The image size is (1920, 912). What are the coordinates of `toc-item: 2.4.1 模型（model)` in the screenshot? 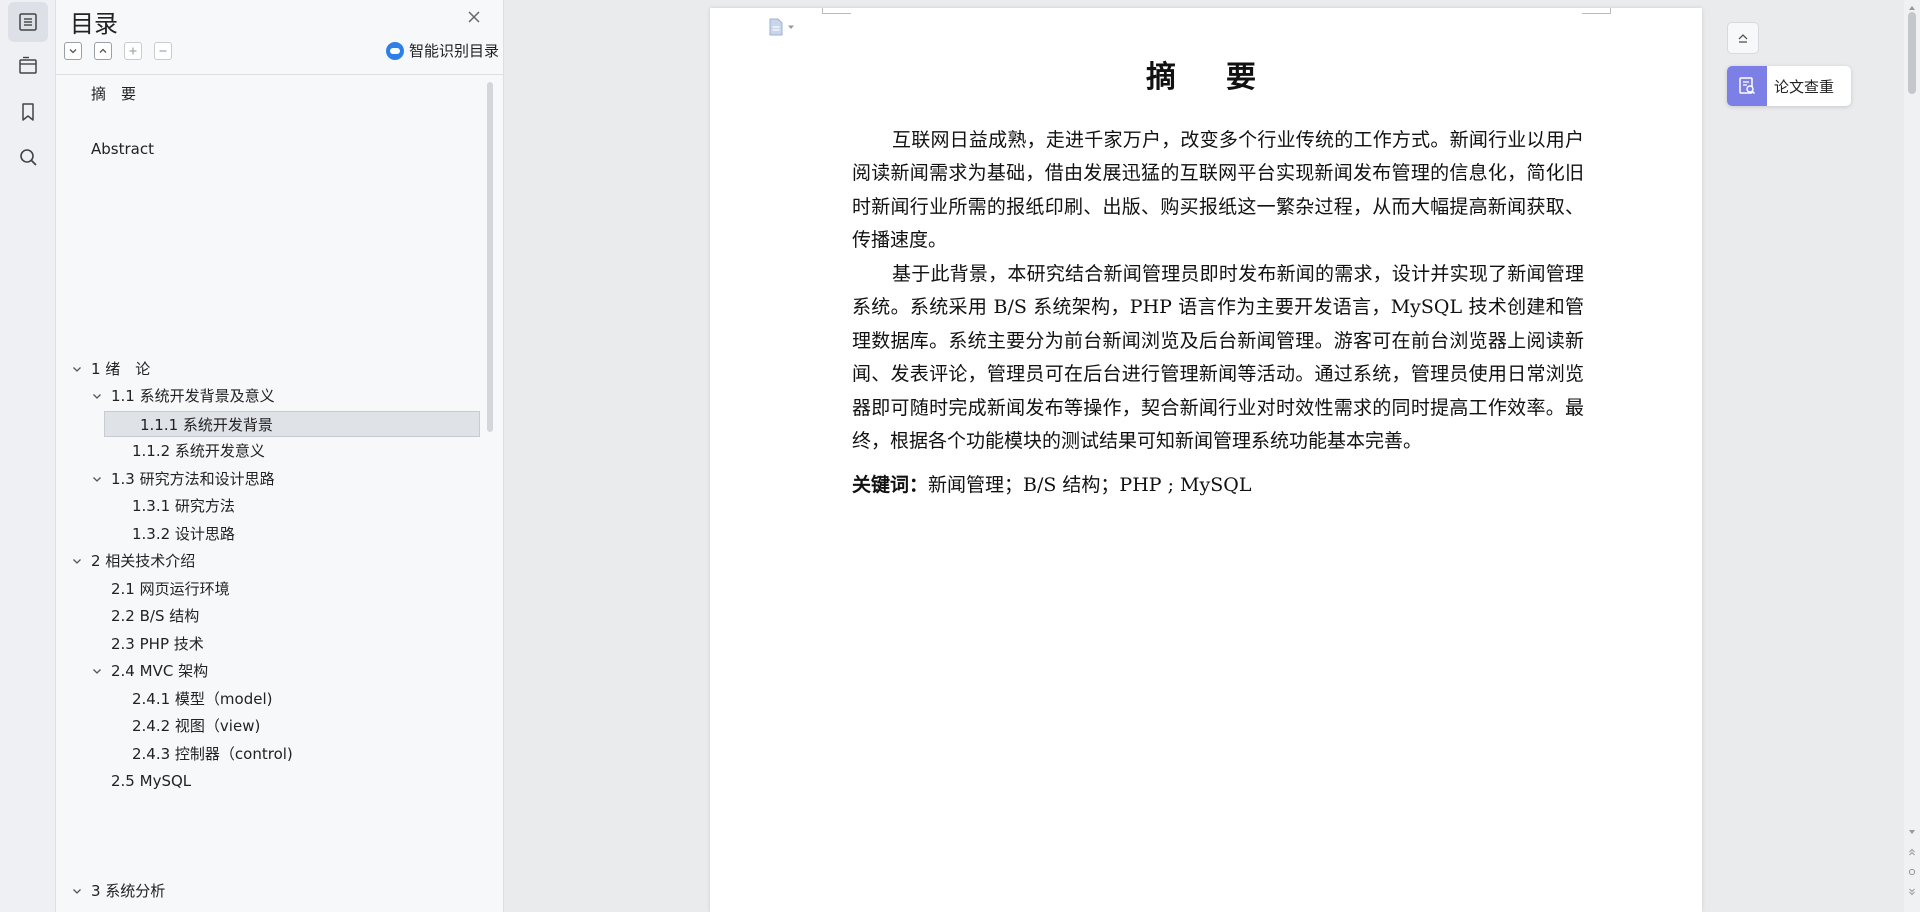 It's located at (271, 699).